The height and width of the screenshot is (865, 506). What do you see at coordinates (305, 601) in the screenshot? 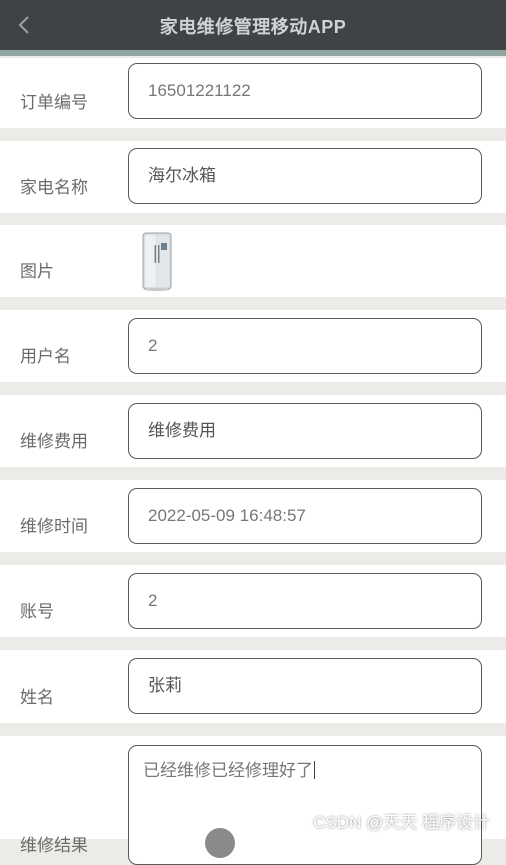
I see `account-field: 2` at bounding box center [305, 601].